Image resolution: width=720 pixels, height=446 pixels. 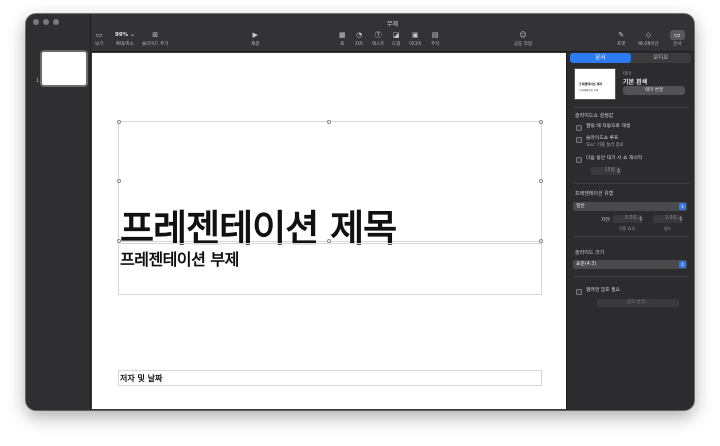 I want to click on document-button: ▭ 문서, so click(x=677, y=38).